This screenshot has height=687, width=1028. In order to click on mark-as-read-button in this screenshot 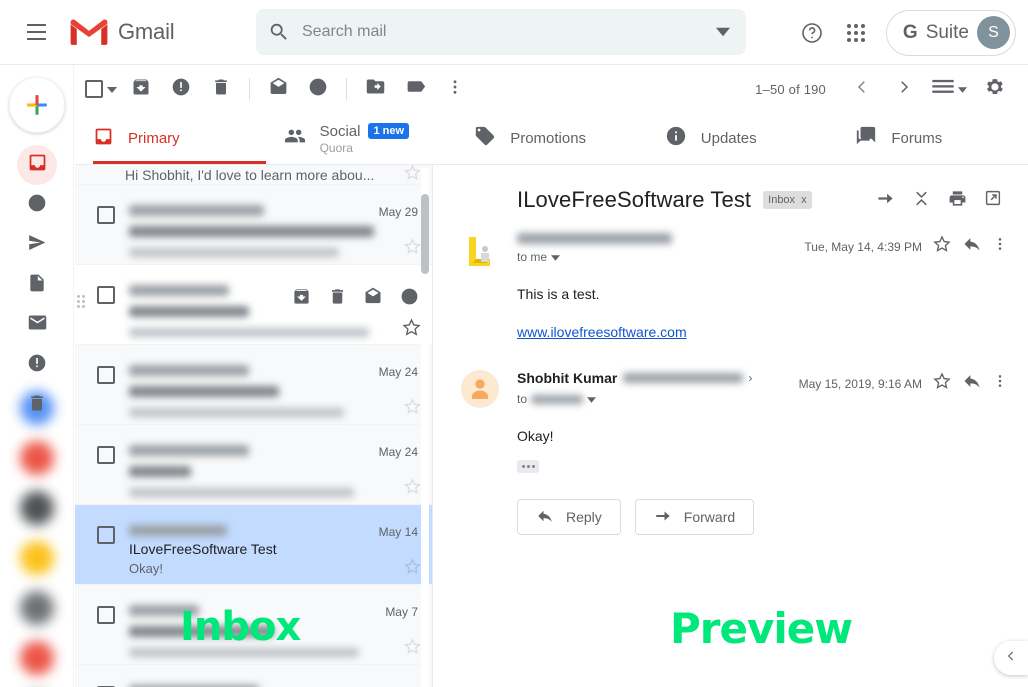, I will do `click(278, 89)`.